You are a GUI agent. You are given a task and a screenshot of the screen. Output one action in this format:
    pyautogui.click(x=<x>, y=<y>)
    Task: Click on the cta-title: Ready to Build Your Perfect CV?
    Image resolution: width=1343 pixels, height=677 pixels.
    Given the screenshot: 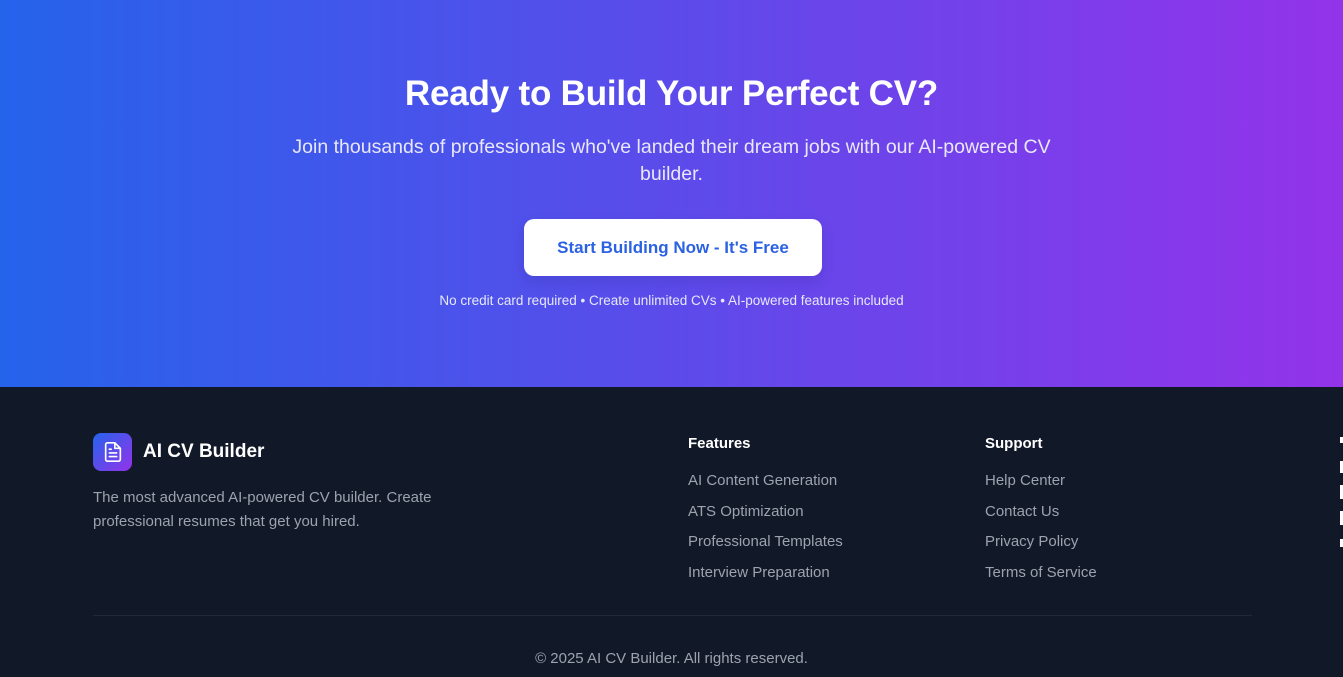 What is the action you would take?
    pyautogui.click(x=671, y=93)
    